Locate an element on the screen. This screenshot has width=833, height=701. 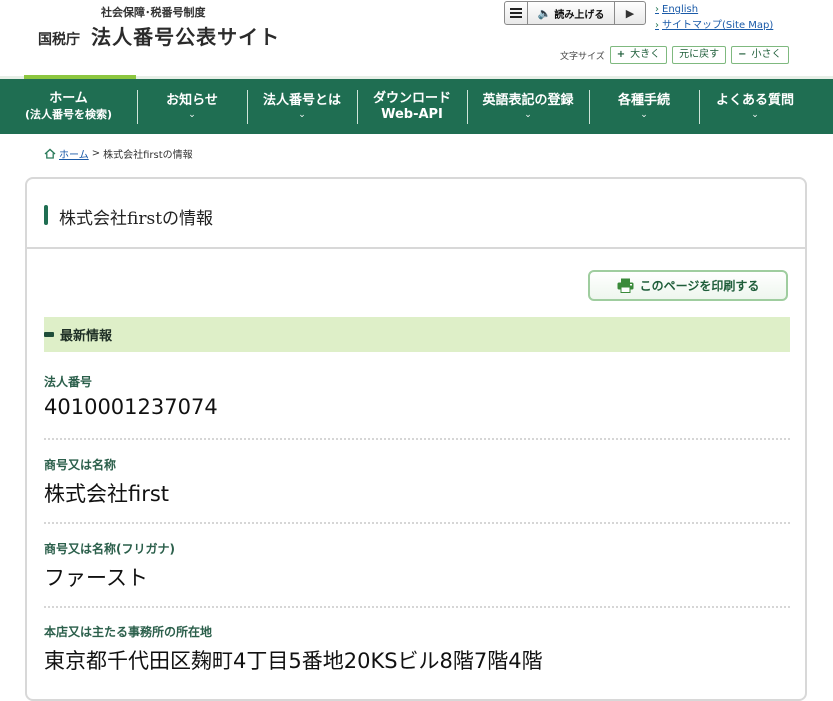
font-reset-button: 元に戻す is located at coordinates (699, 55).